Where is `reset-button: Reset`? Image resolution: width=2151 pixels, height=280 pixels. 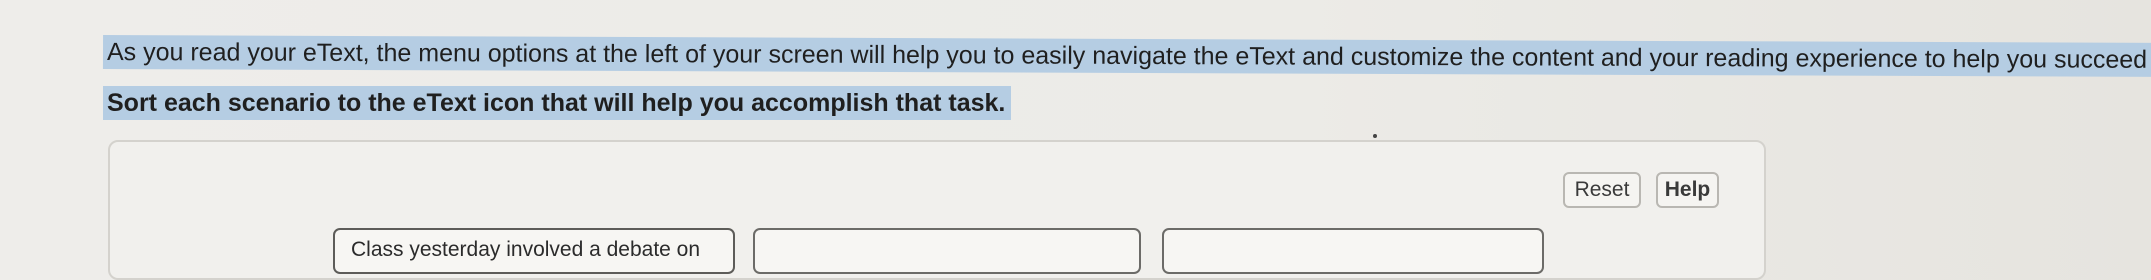 reset-button: Reset is located at coordinates (1602, 190).